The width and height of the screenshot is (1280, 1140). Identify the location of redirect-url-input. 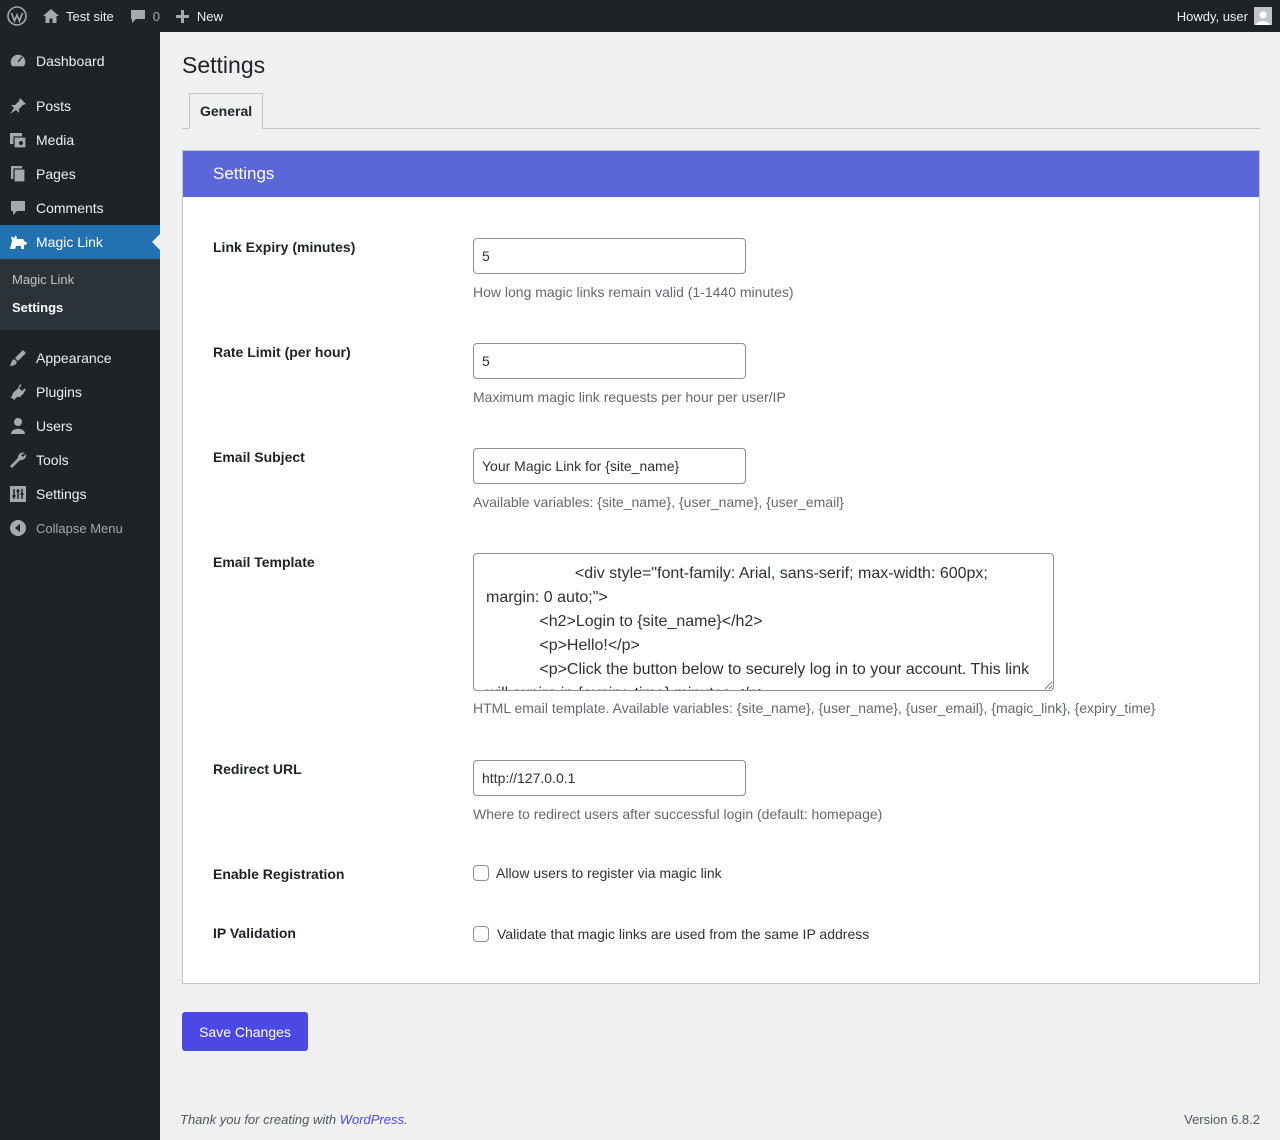
(609, 778).